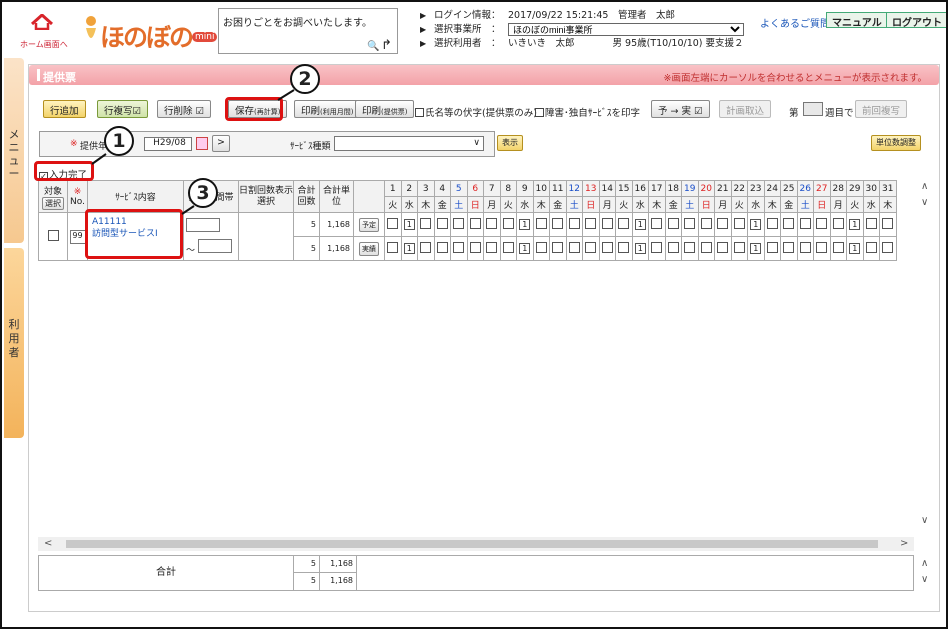  What do you see at coordinates (203, 193) in the screenshot?
I see `callout-3: 3` at bounding box center [203, 193].